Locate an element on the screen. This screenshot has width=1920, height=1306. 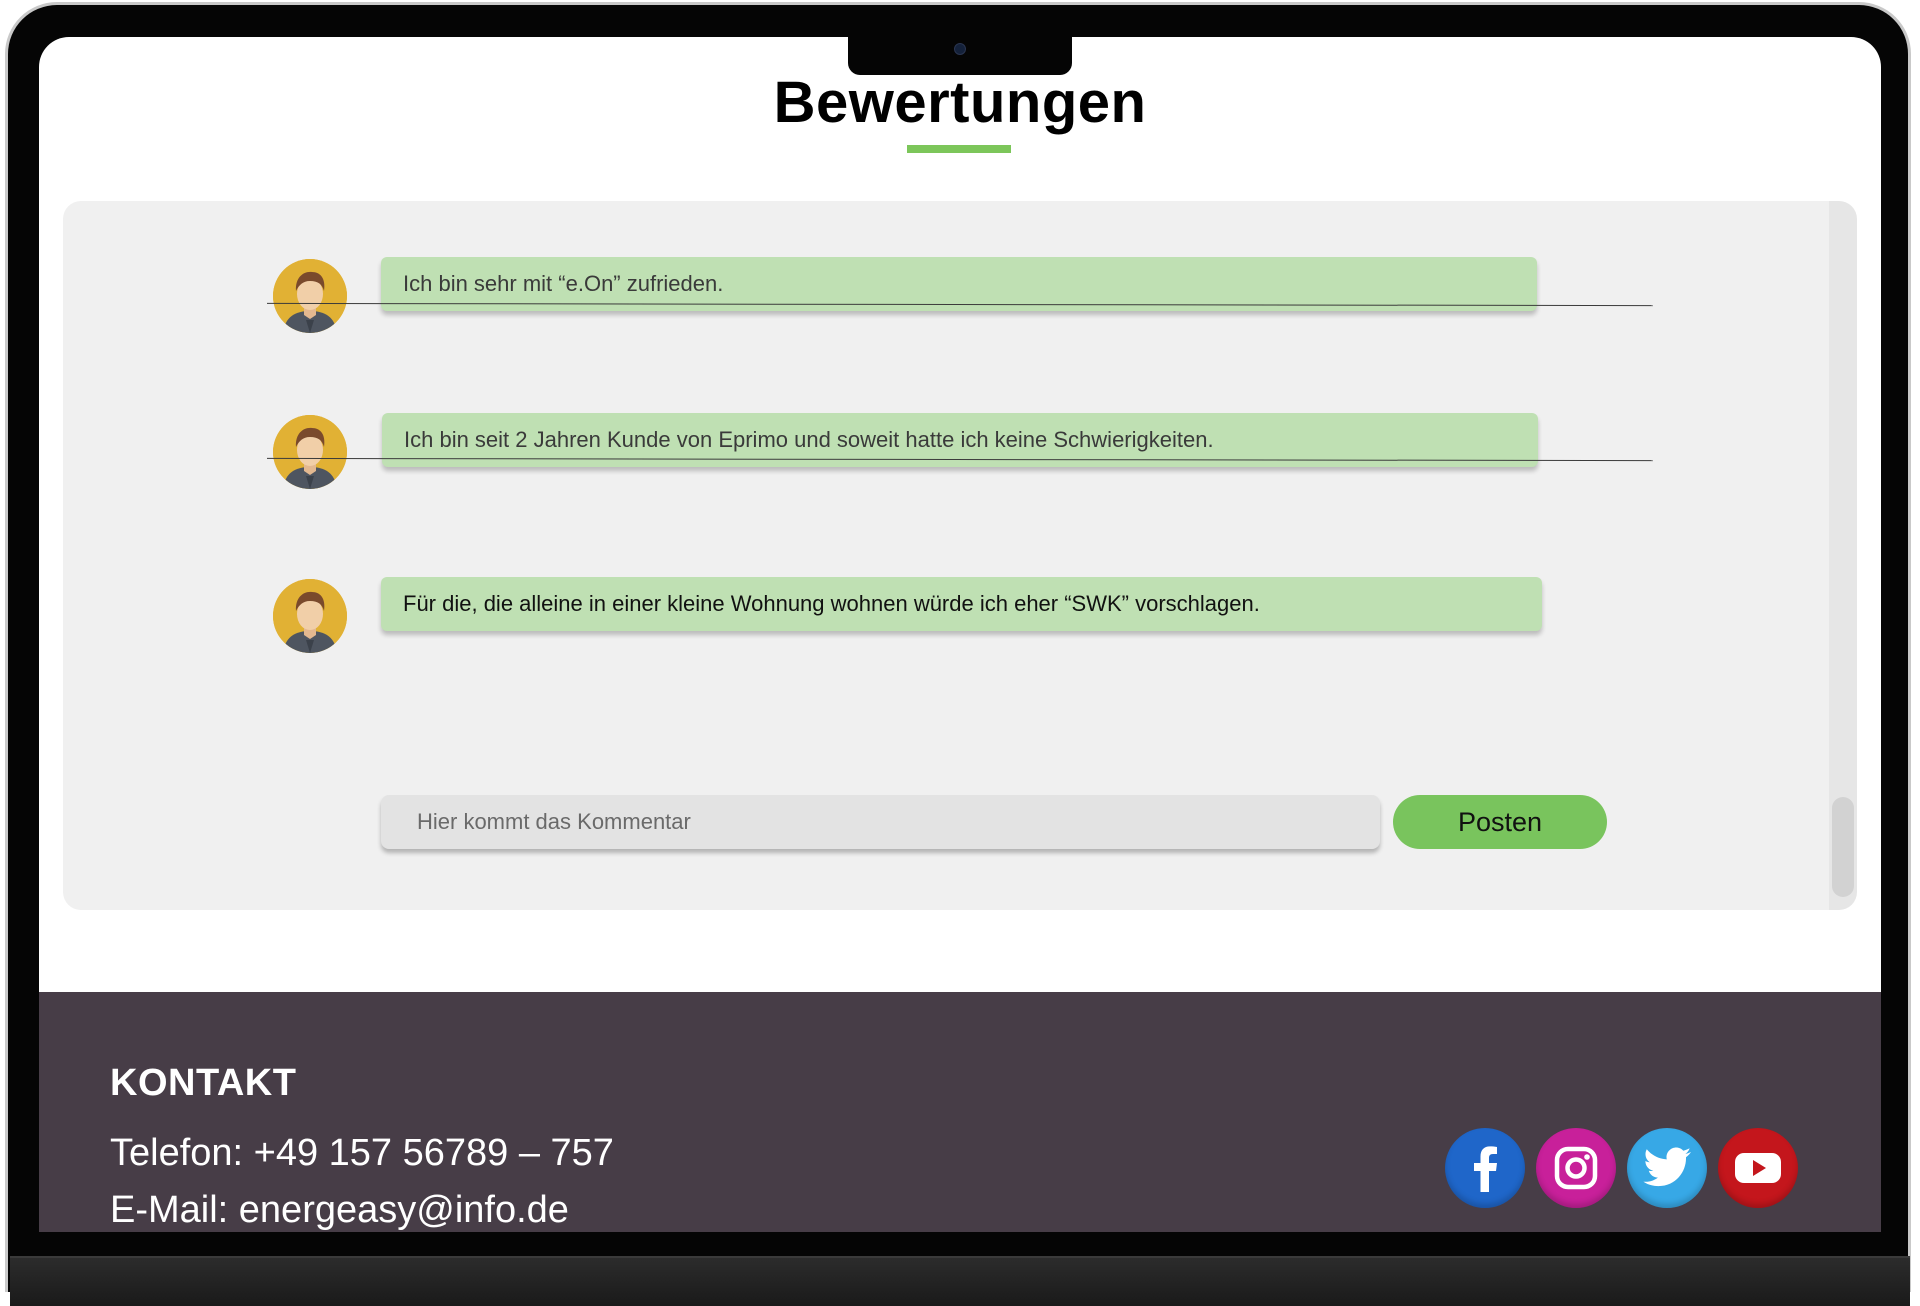
webcam-icon is located at coordinates (960, 49).